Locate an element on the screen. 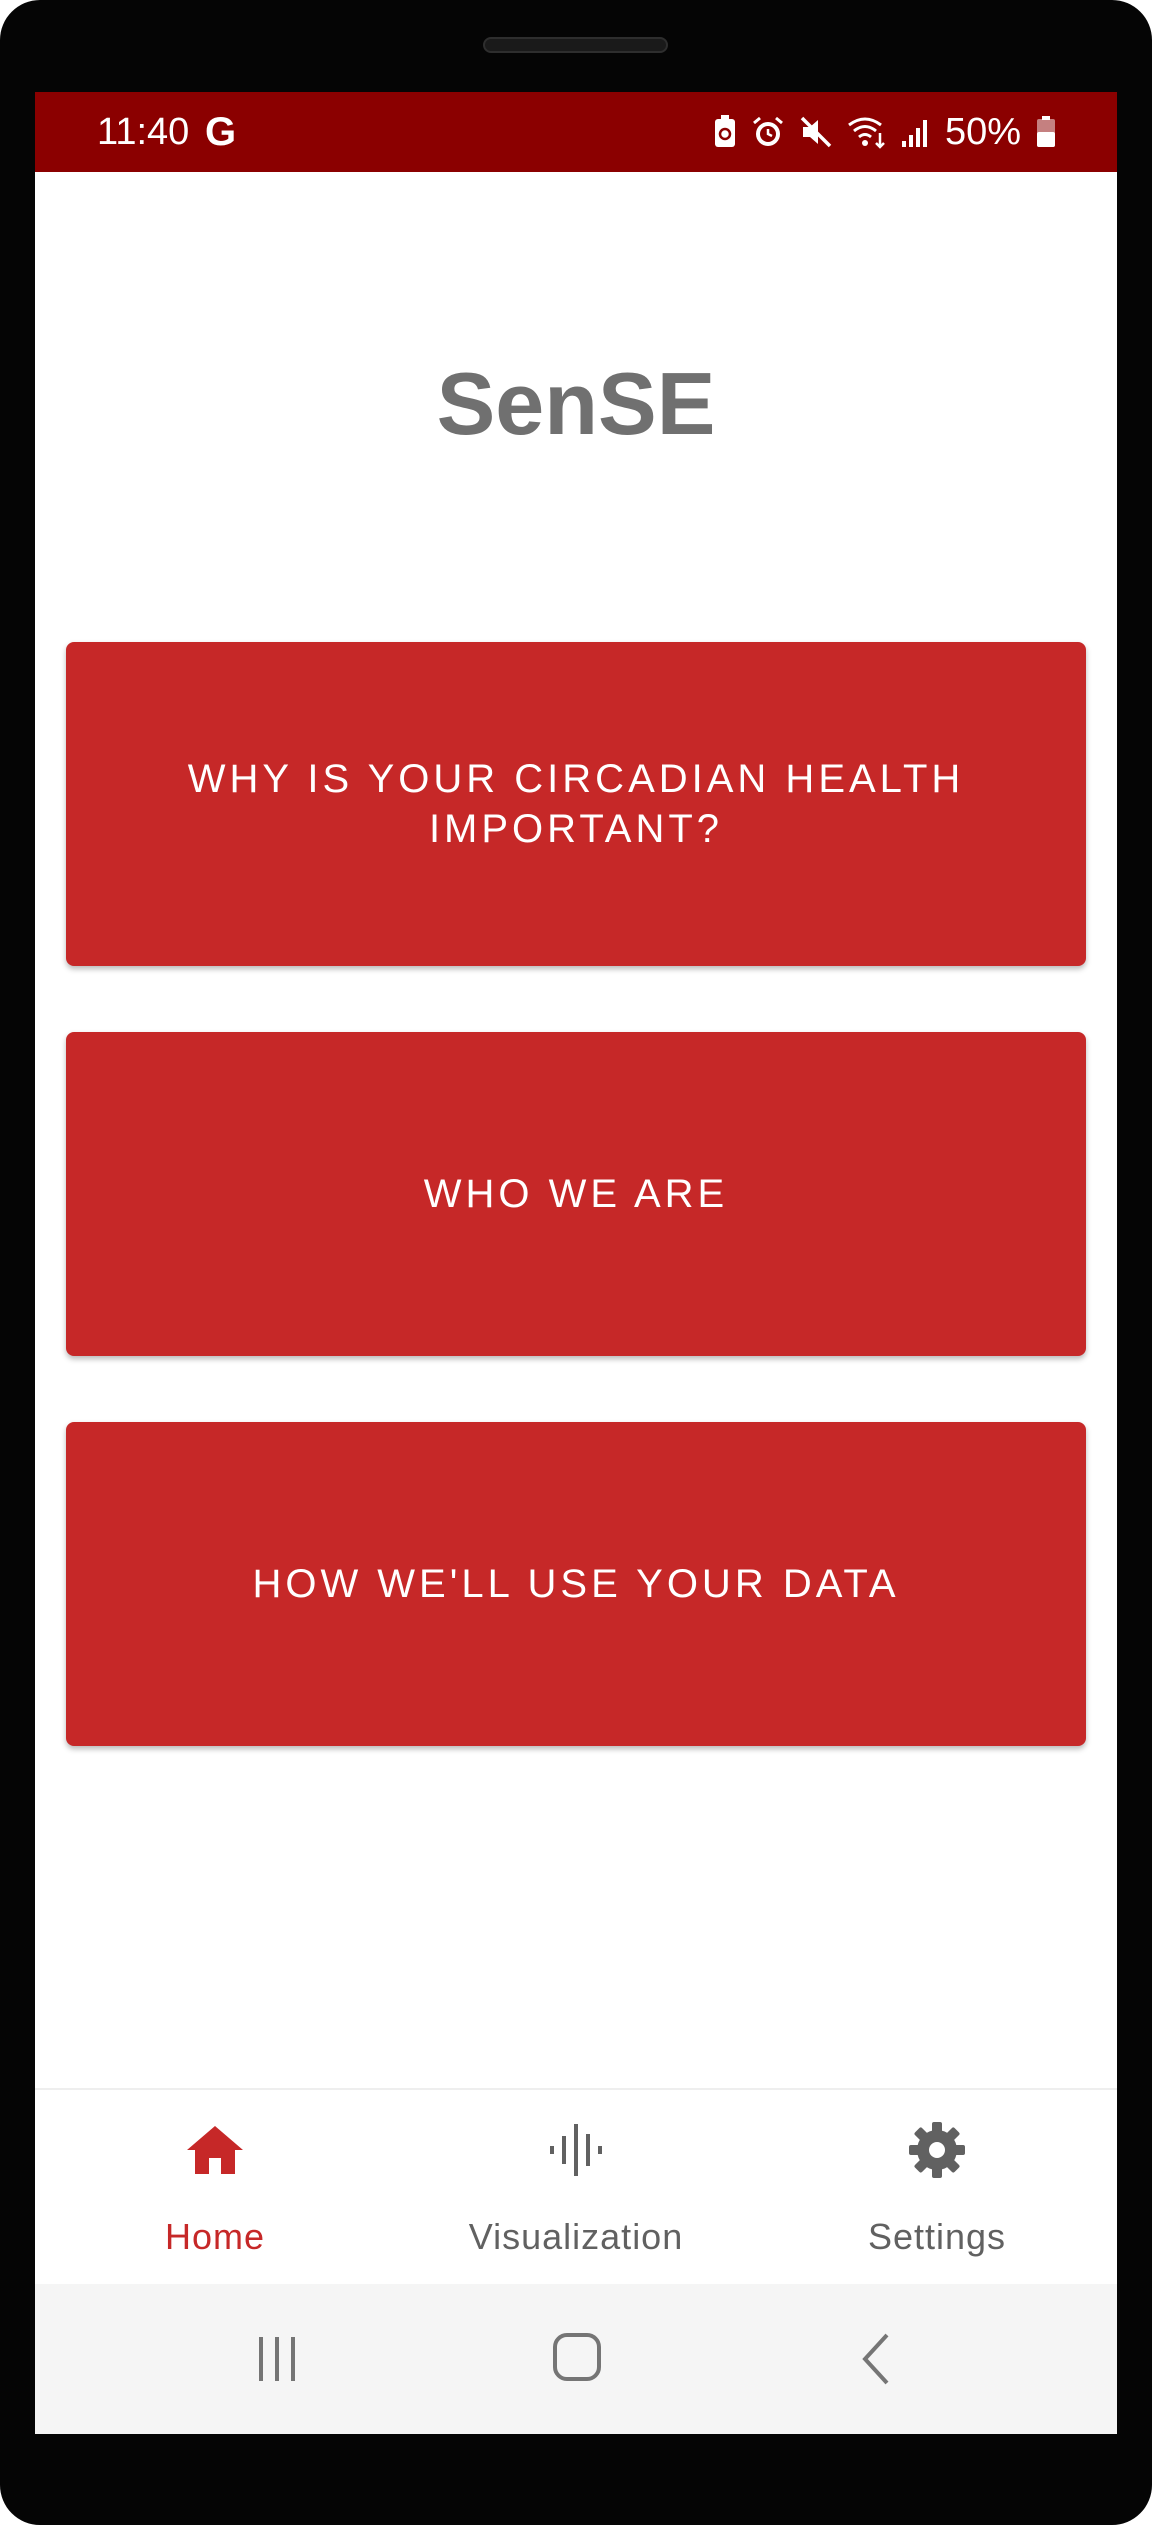  status-icons: 50% is located at coordinates (885, 132).